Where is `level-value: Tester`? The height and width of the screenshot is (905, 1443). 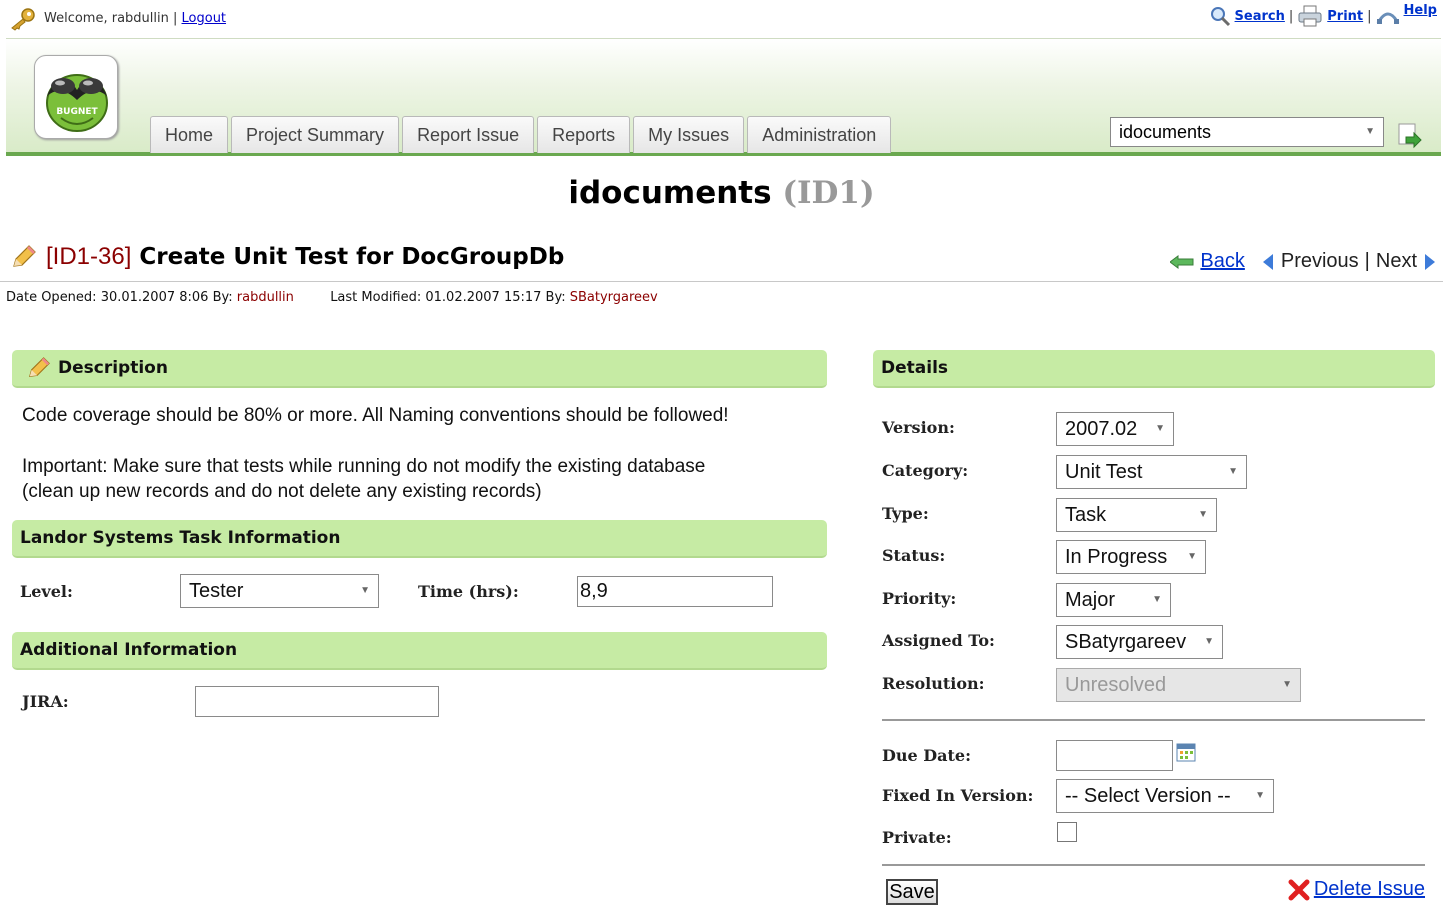
level-value: Tester is located at coordinates (216, 591).